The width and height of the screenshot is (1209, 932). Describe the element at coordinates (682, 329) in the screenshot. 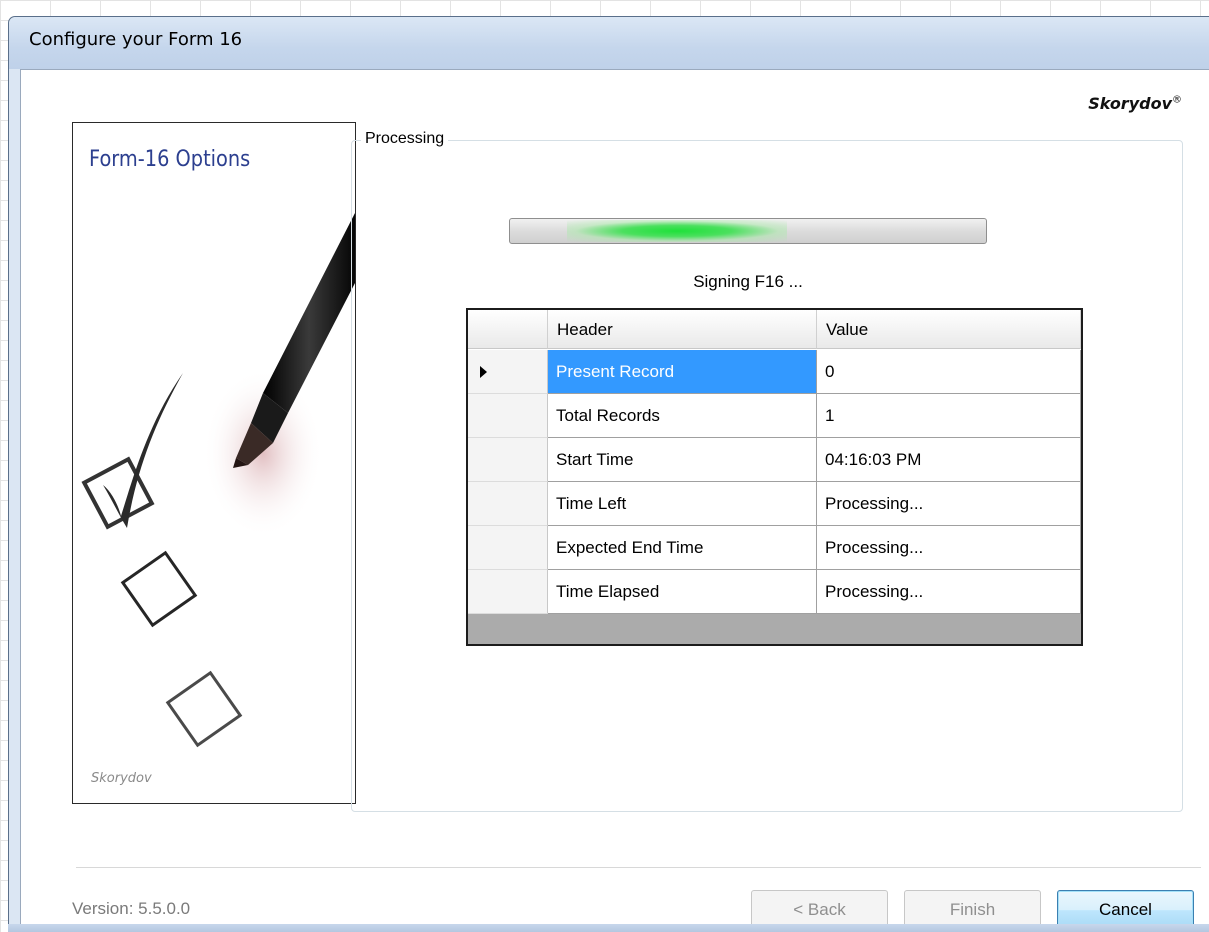

I see `column-header-header: Header` at that location.